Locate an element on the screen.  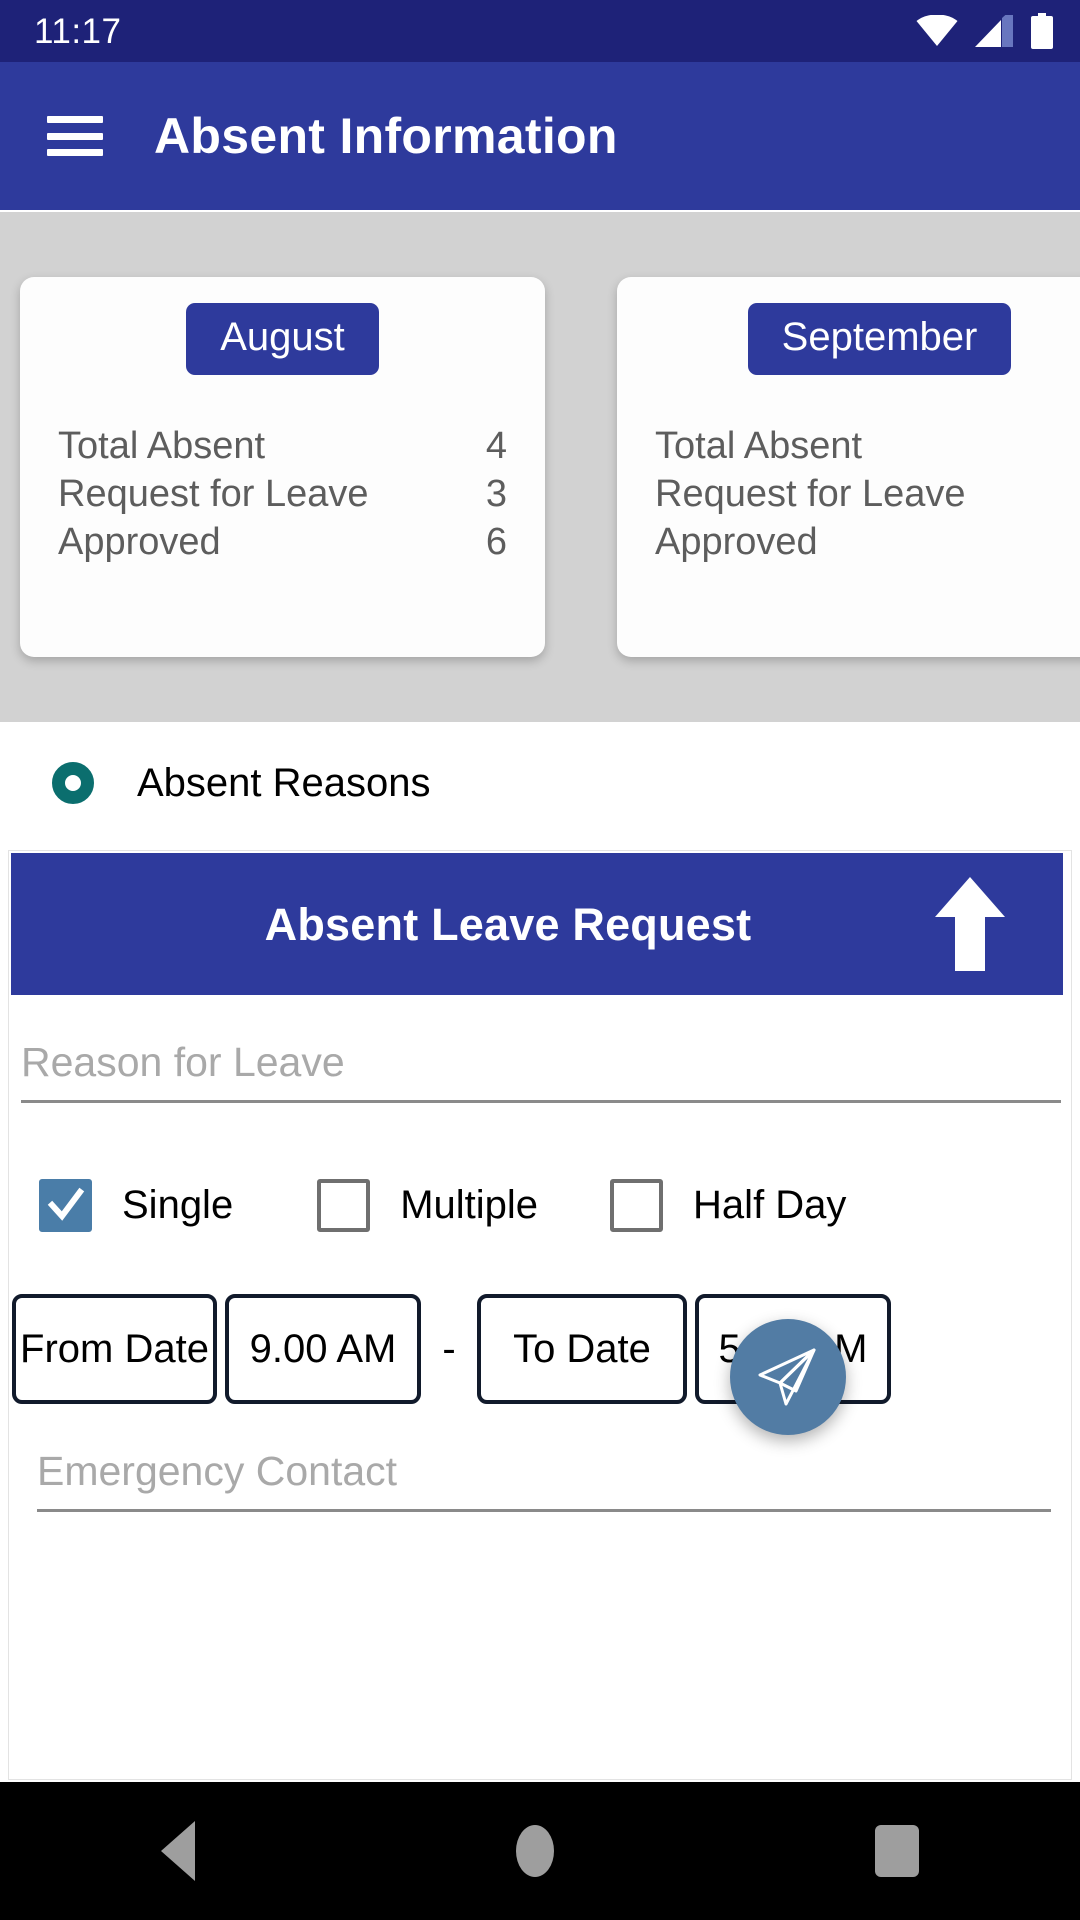
send-paper-plane-icon is located at coordinates (787, 1377).